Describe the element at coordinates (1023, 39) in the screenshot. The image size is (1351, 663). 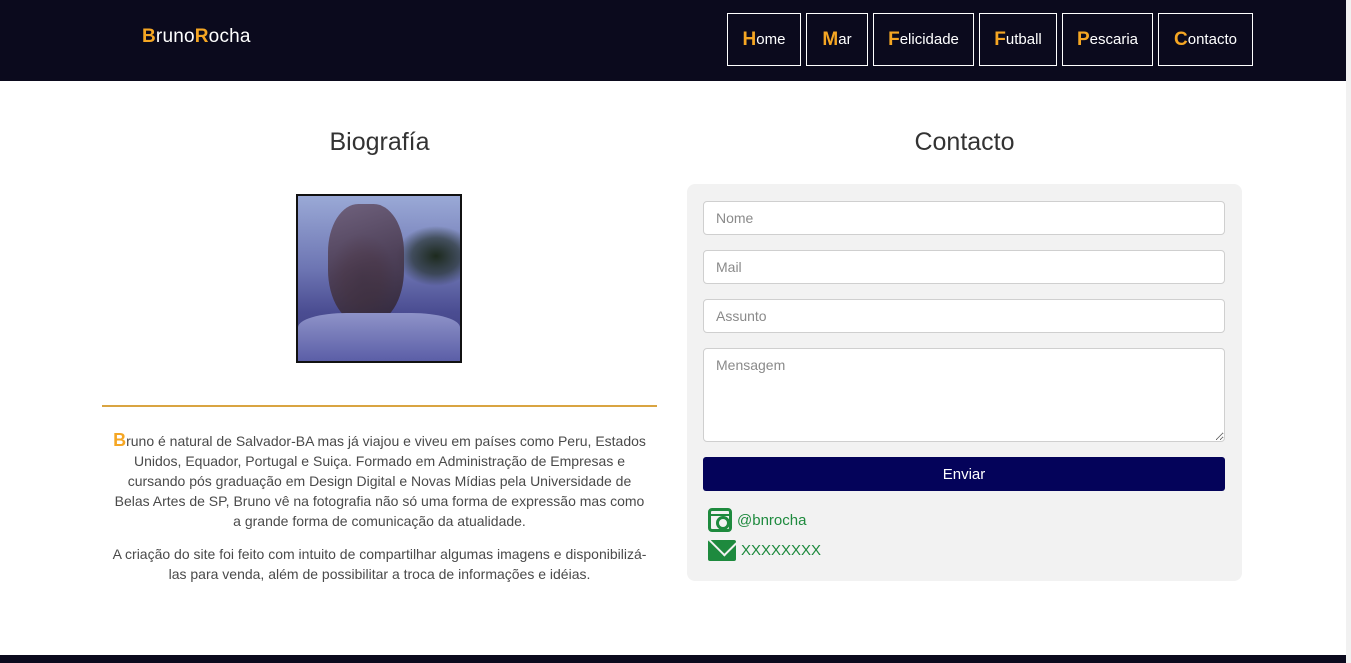
I see `nav-label: utball` at that location.